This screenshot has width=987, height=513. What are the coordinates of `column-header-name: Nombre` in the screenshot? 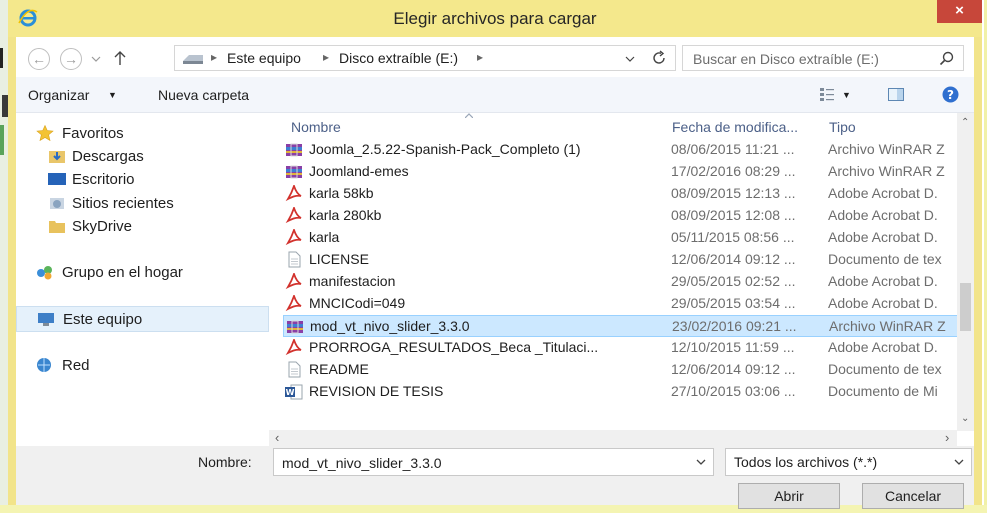 It's located at (316, 127).